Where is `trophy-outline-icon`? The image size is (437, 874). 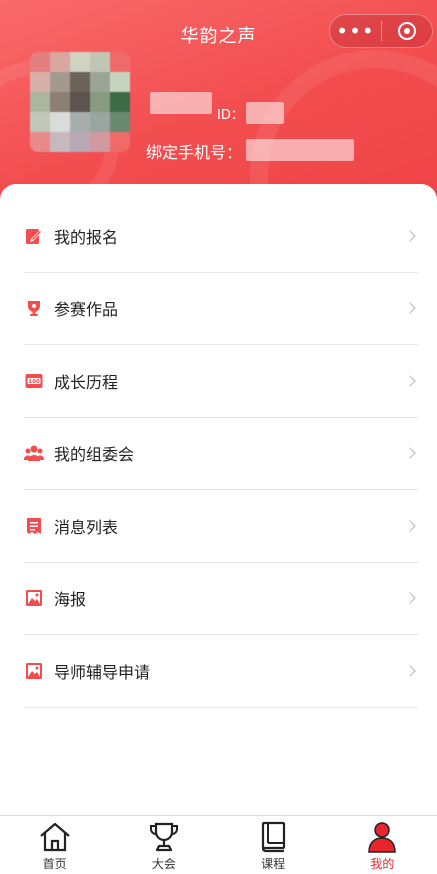
trophy-outline-icon is located at coordinates (164, 837).